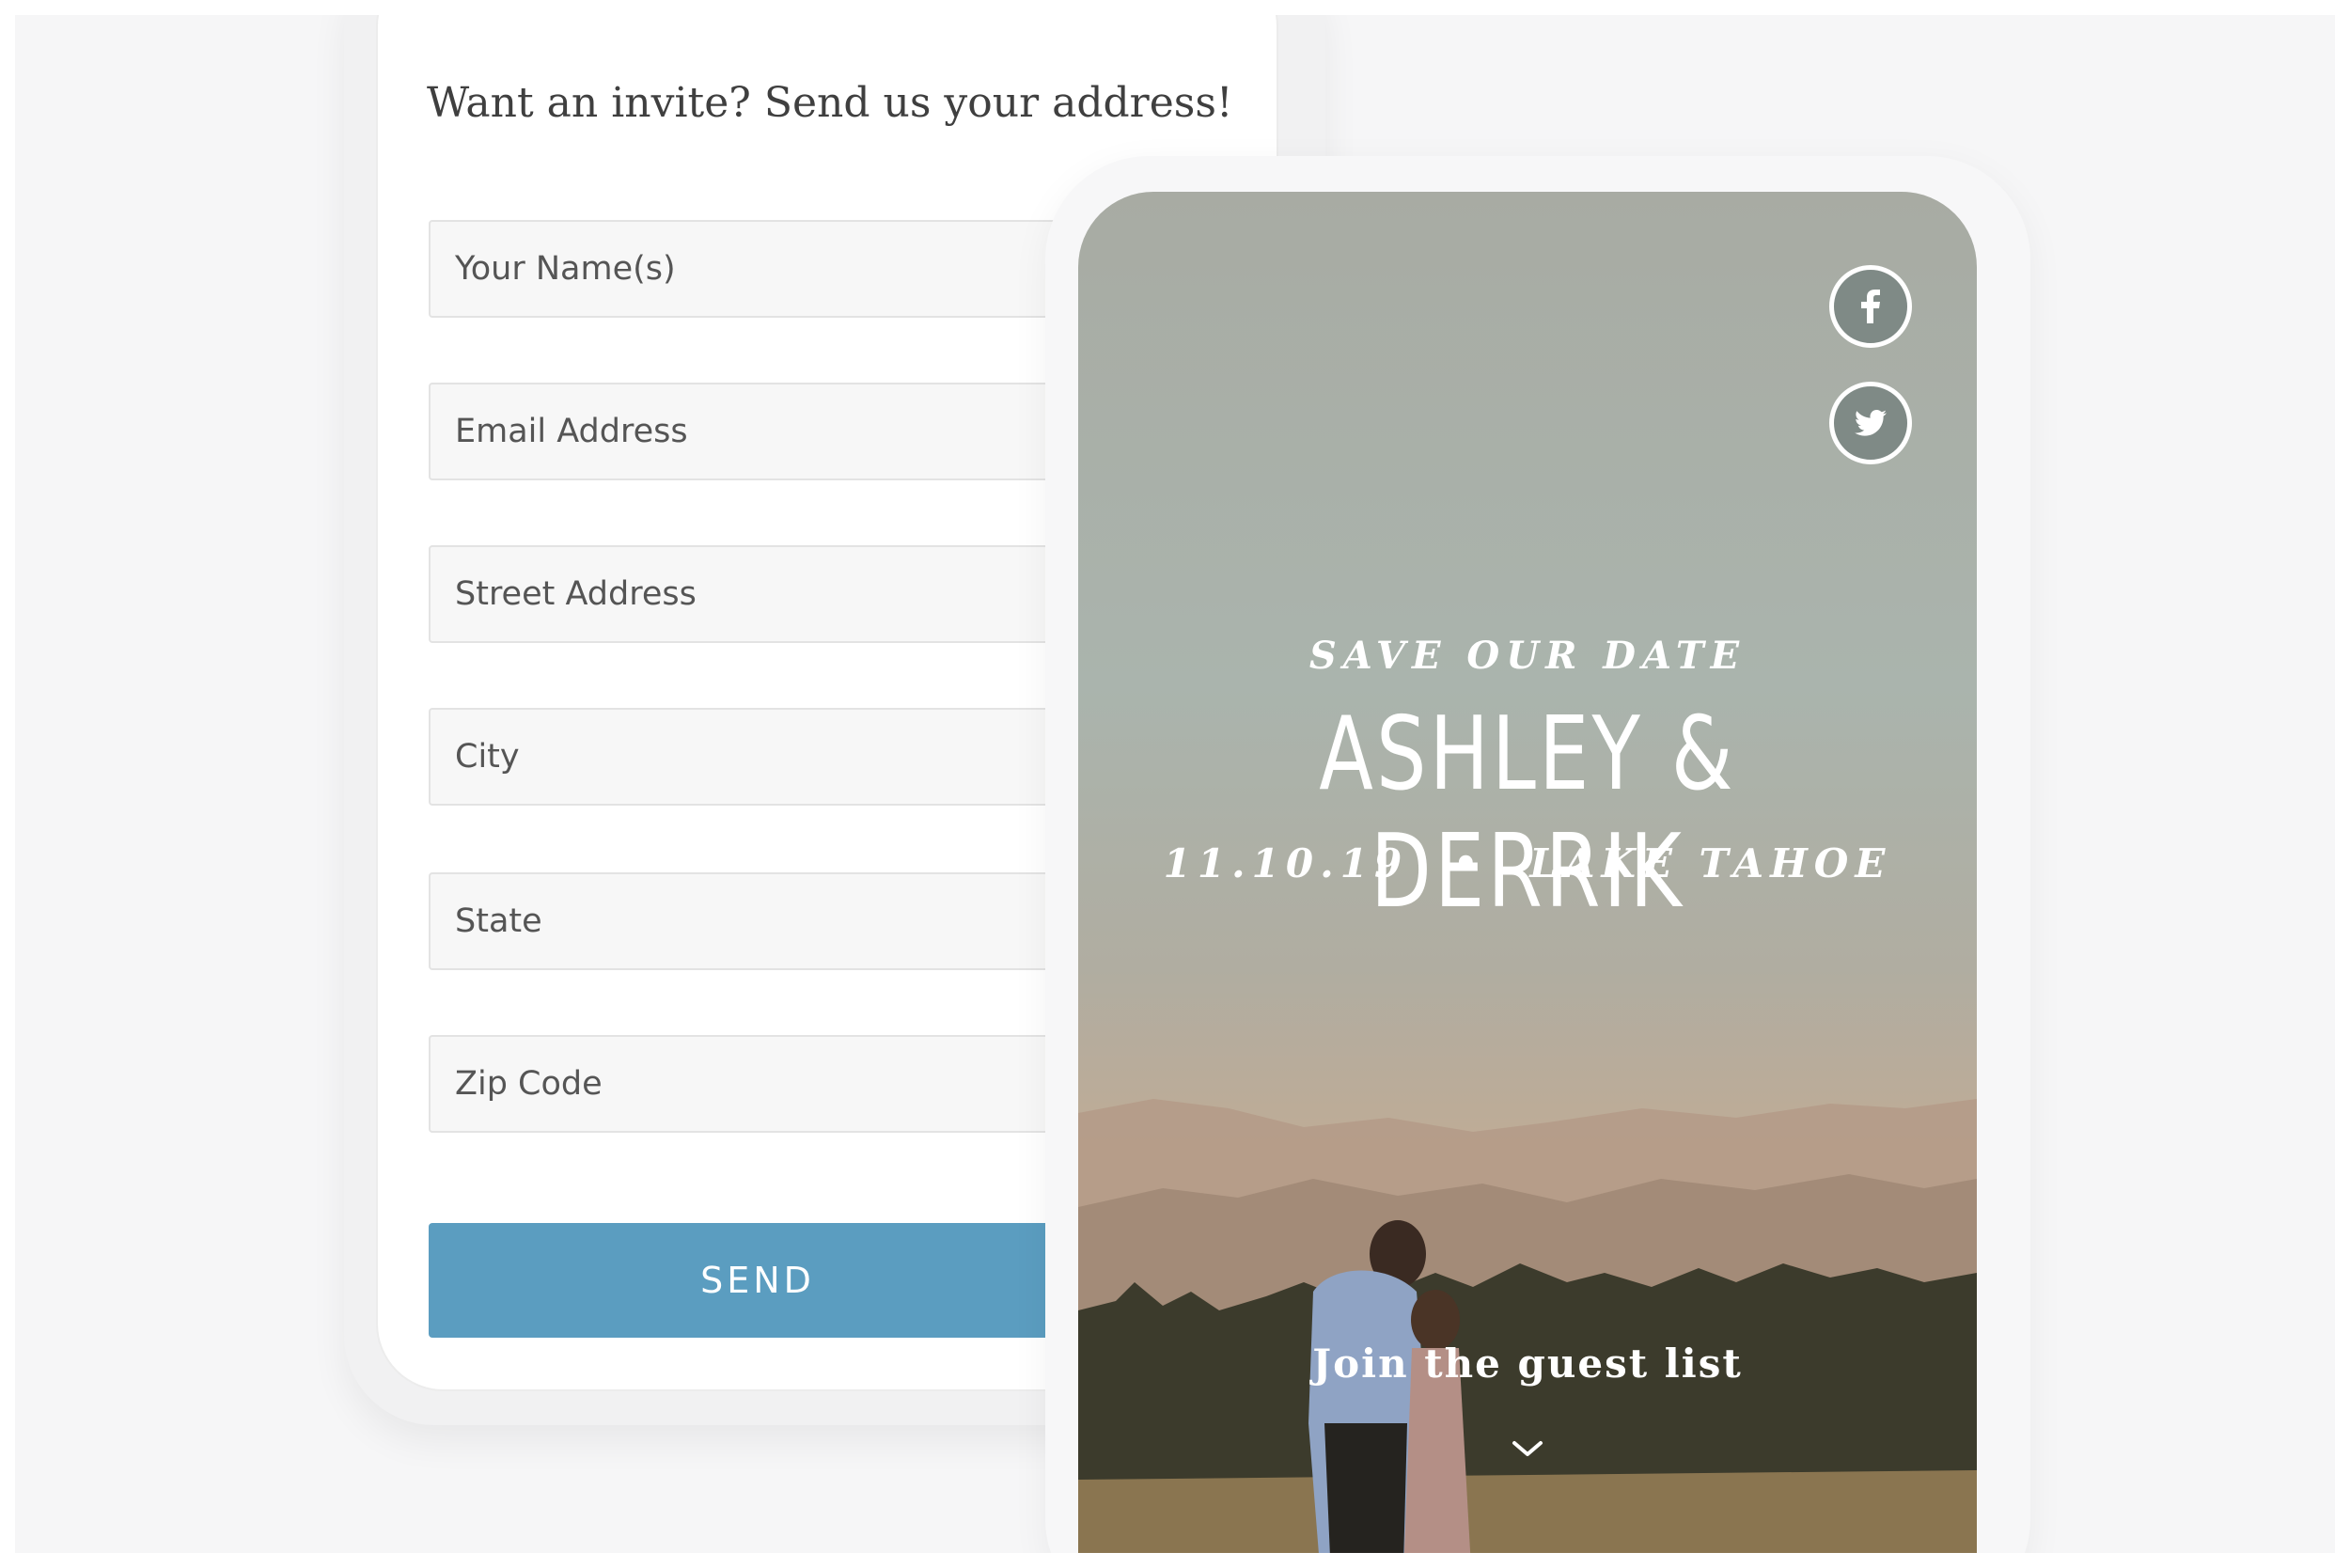  I want to click on date-location-line: 11.10.19 • LAKE TAHOE, so click(1527, 863).